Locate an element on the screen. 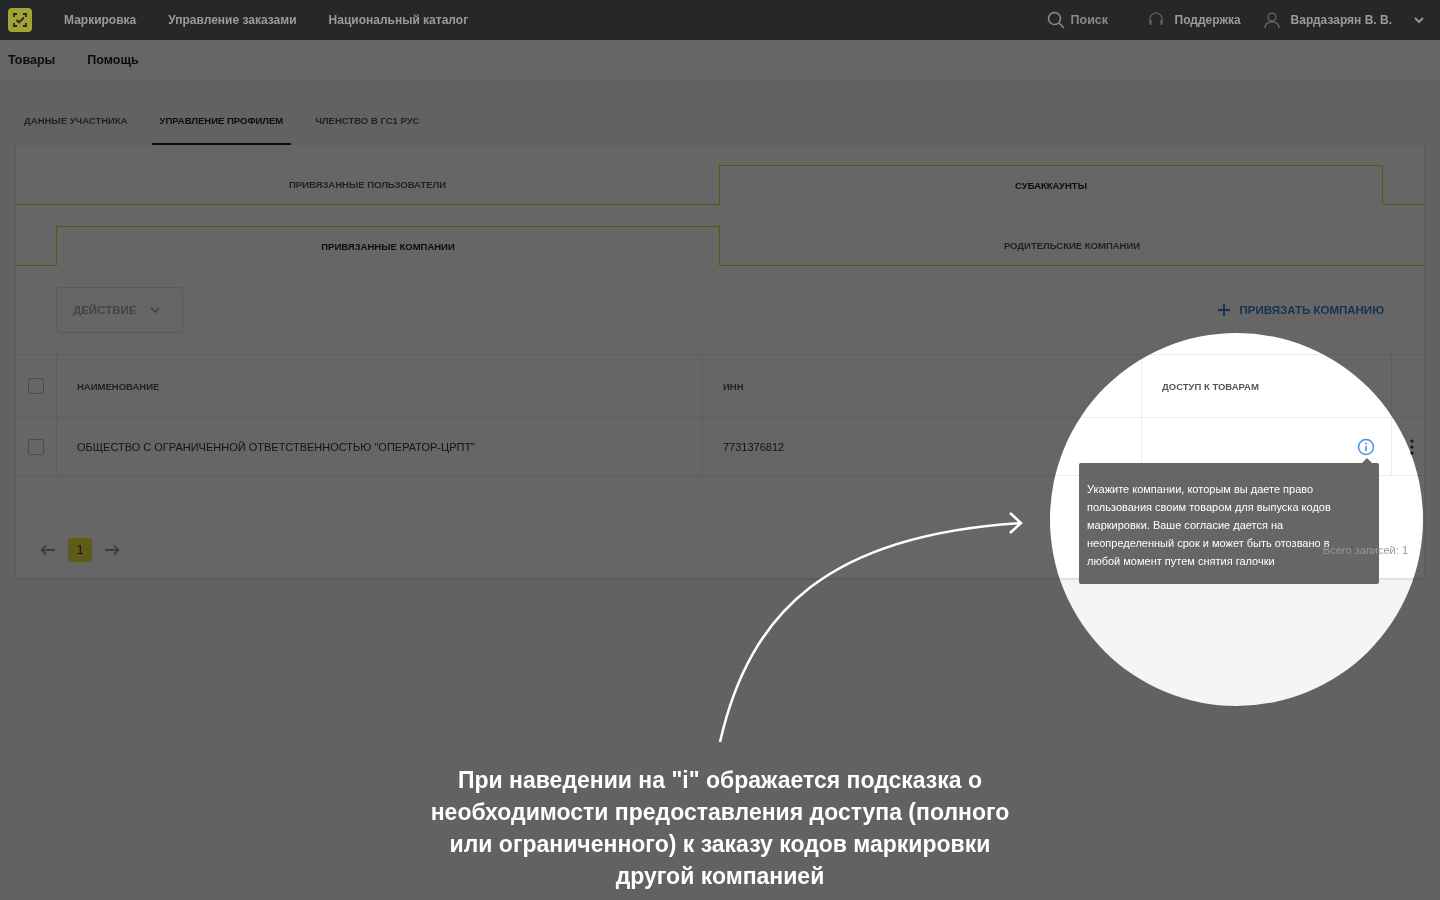  tab: ПРИВЯЗАННЫЕ КОМПАНИИ is located at coordinates (388, 246).